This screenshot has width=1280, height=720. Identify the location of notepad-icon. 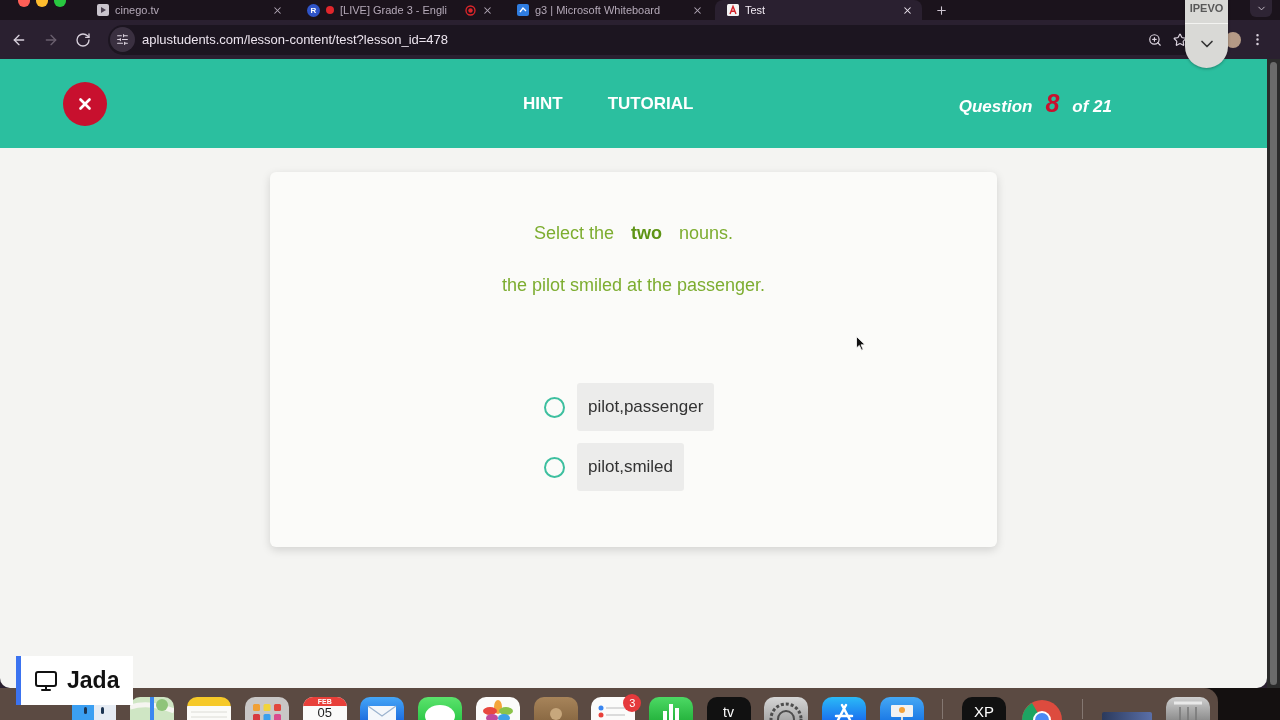
(209, 708).